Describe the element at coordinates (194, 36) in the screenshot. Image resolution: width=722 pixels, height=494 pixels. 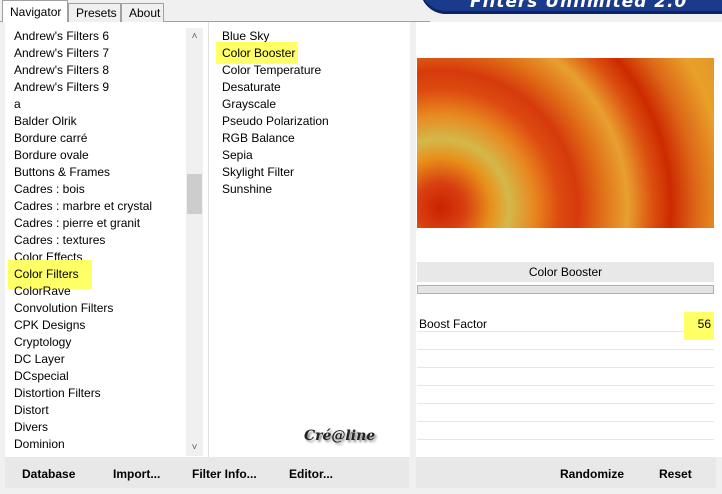
I see `scroll-up-icon: ˄` at that location.